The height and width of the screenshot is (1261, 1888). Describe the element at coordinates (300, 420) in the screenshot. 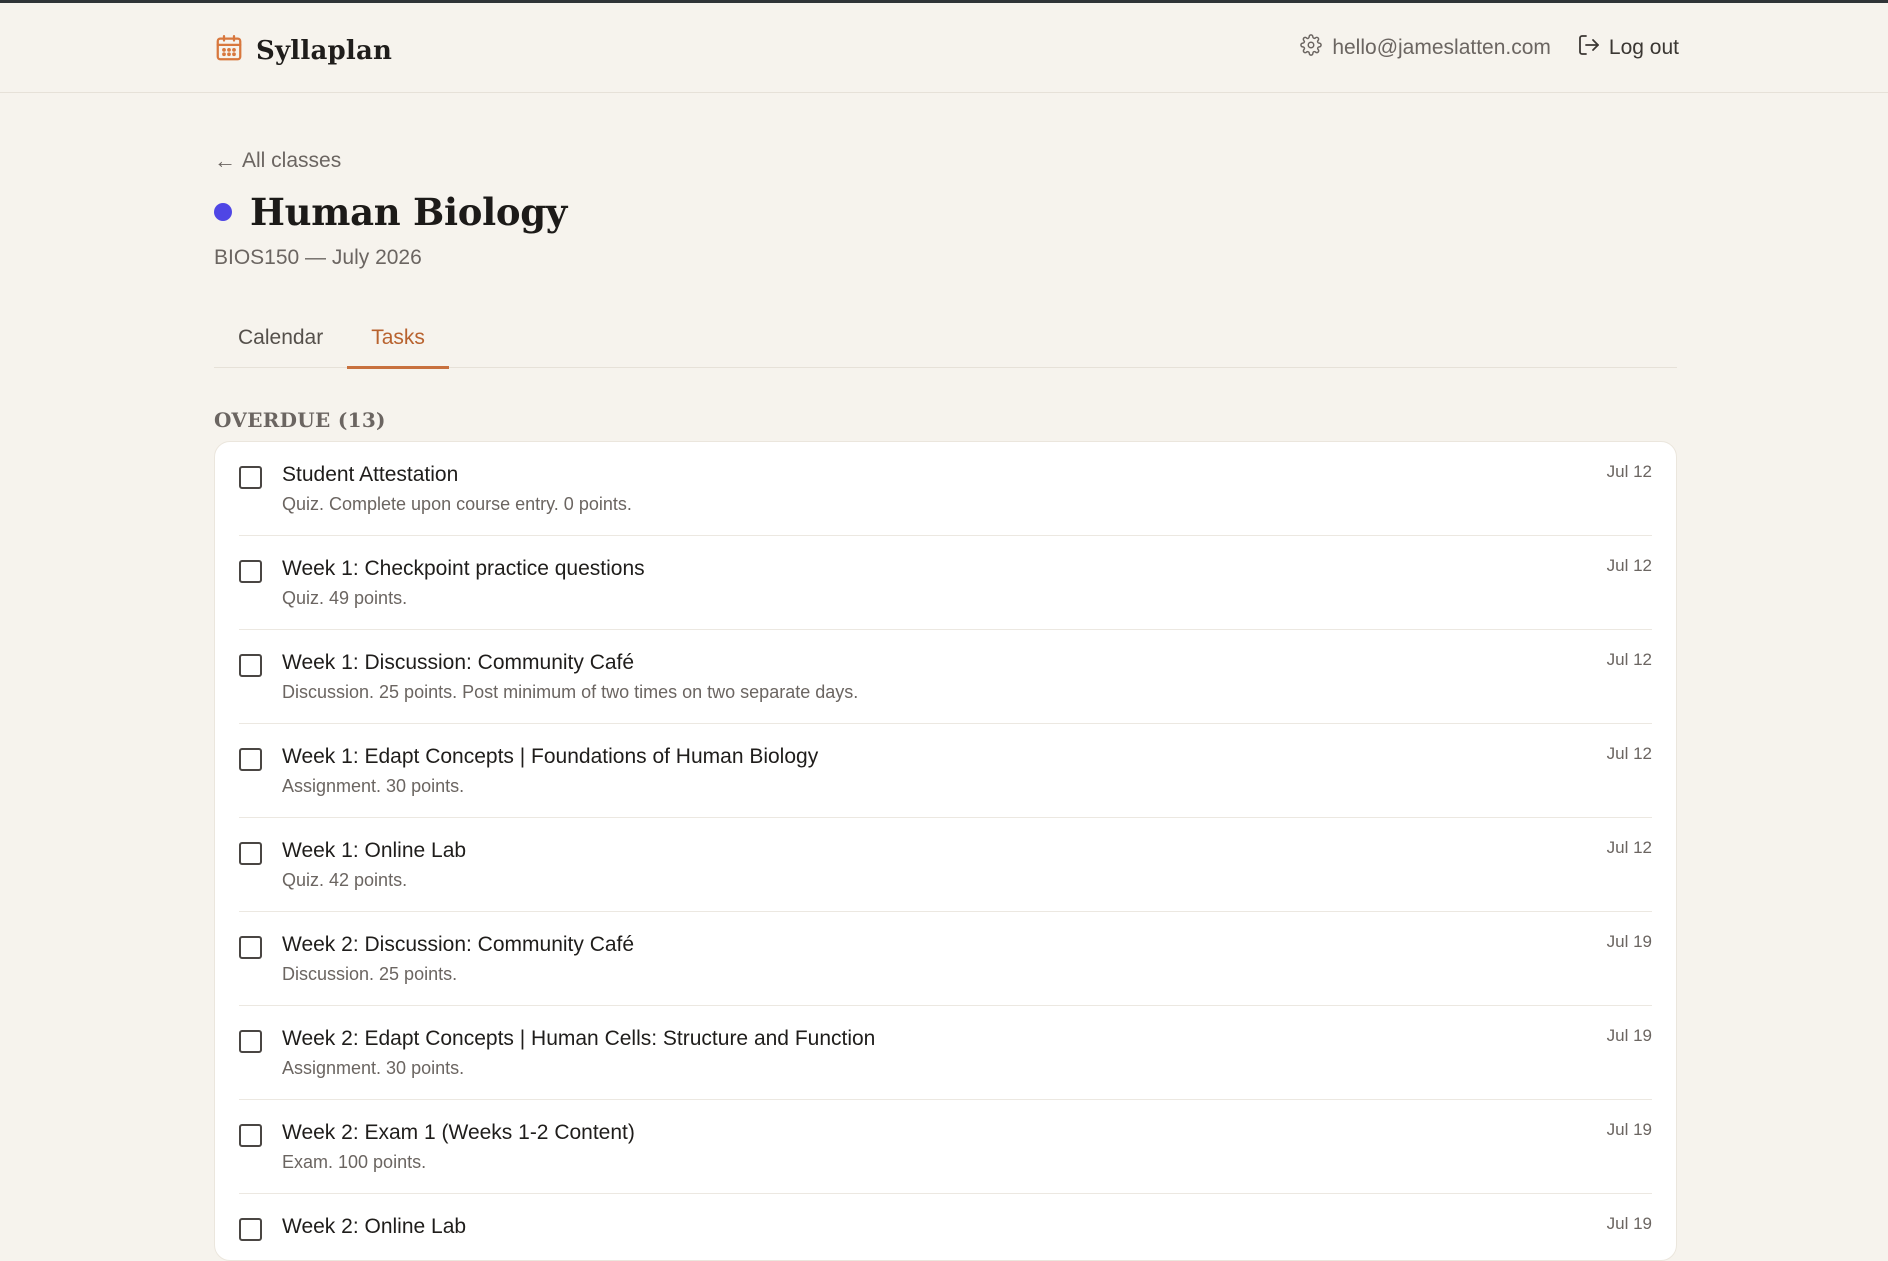

I see `overdue-heading: OVERDUE (13)` at that location.